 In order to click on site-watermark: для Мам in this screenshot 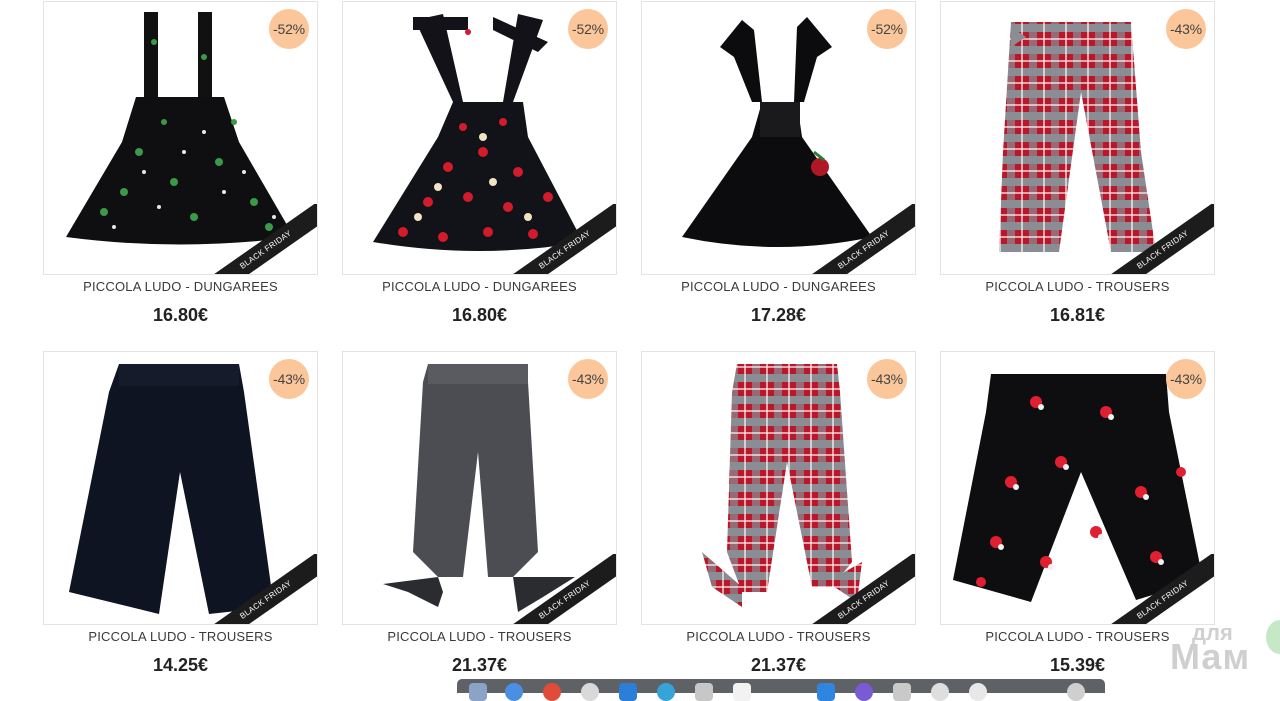, I will do `click(1225, 650)`.